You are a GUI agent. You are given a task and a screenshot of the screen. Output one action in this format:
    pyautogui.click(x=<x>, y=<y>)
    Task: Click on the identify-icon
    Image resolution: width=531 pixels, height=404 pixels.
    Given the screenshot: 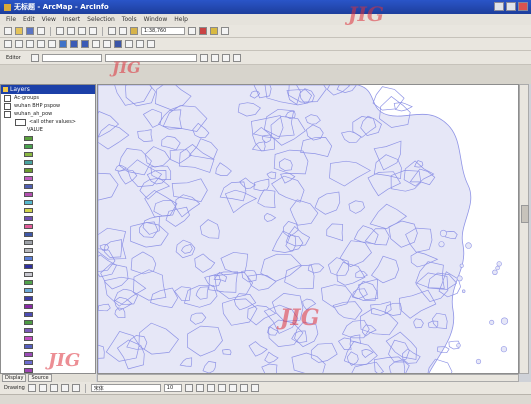 What is the action you would take?
    pyautogui.click(x=118, y=44)
    